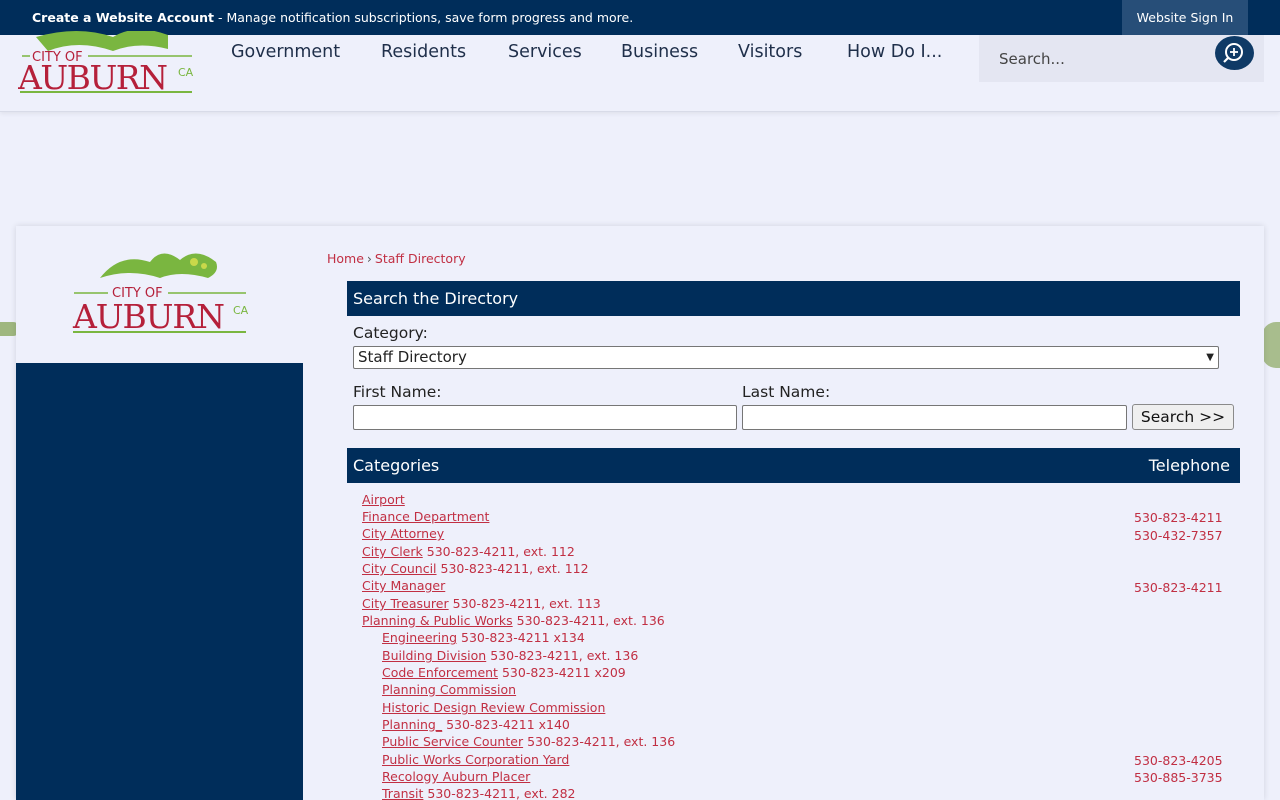  I want to click on list-item: City Council 530-823-4211, ext. 112, so click(475, 569).